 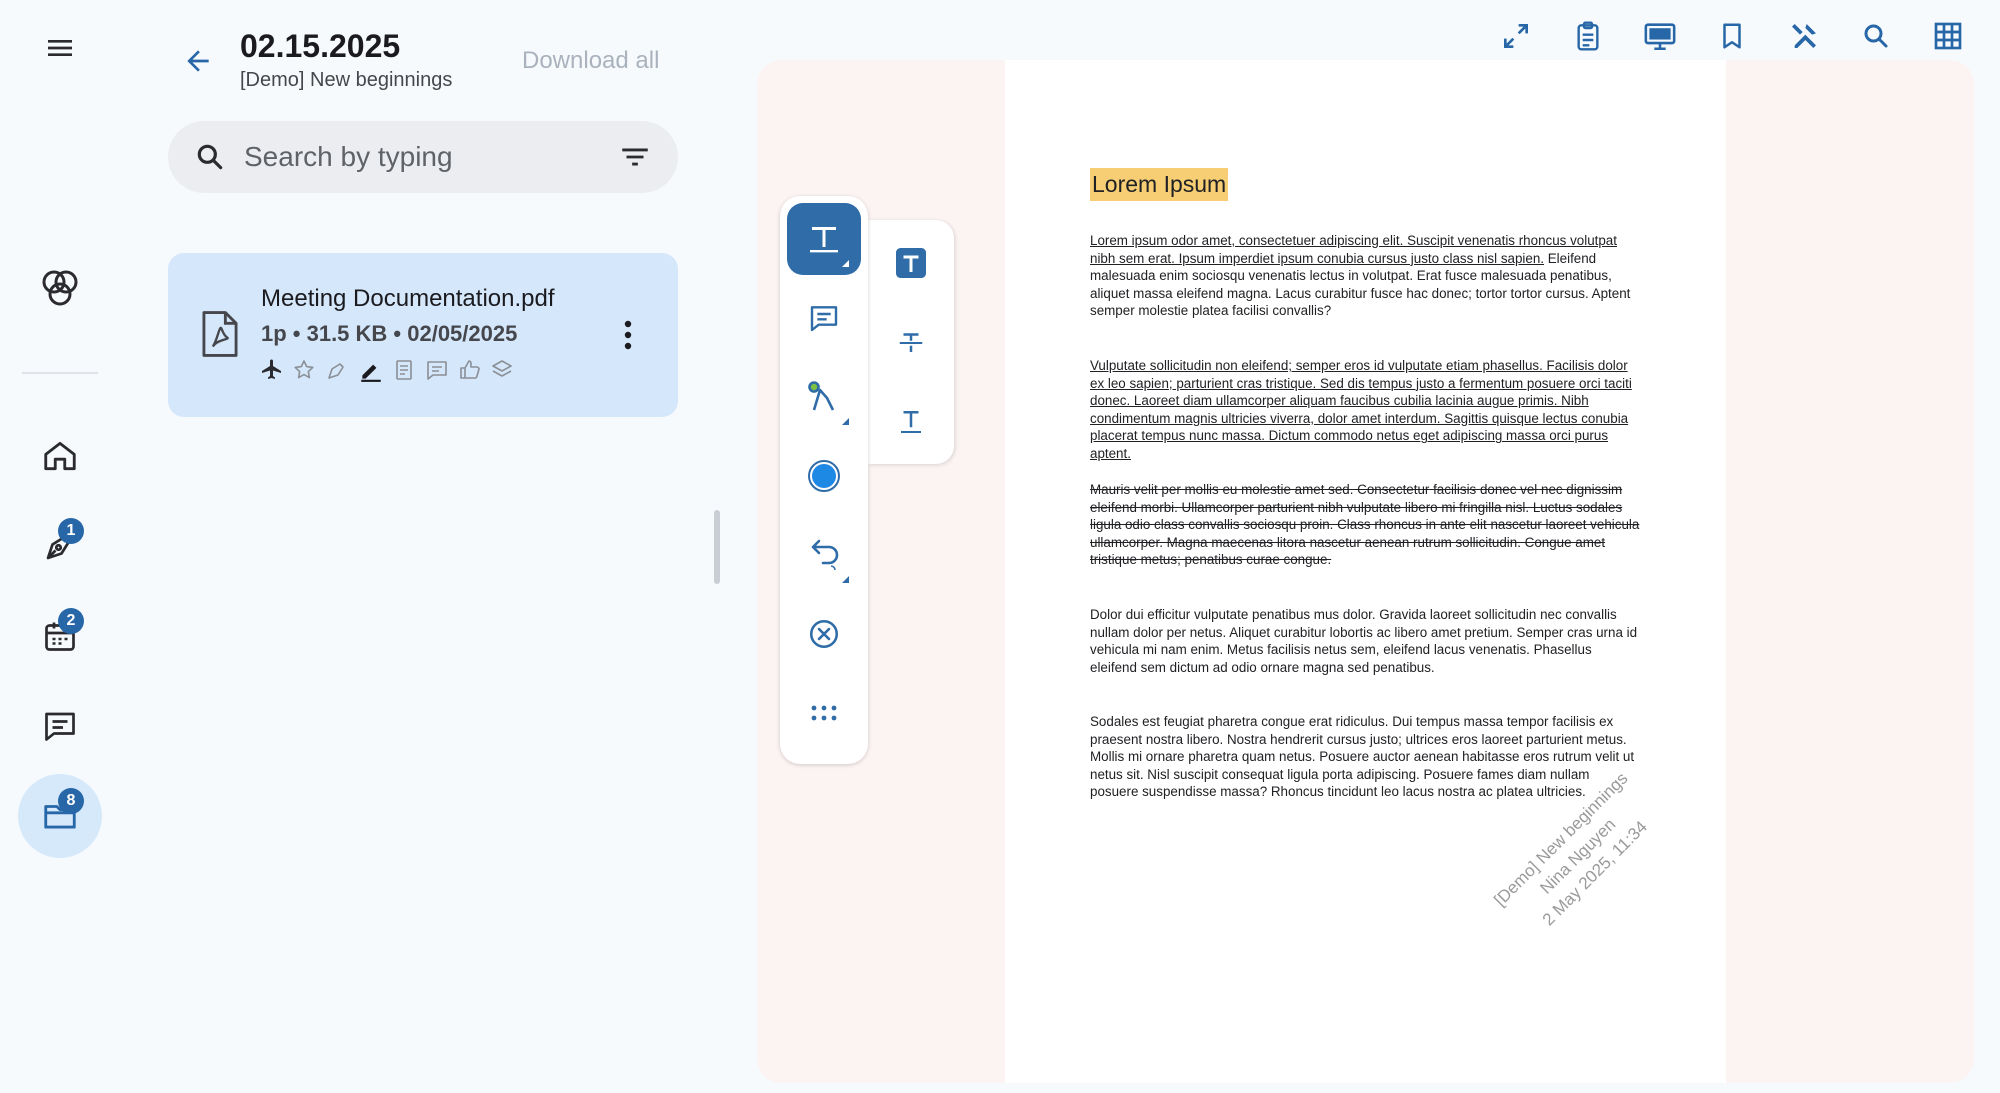 I want to click on expand-button, so click(x=1516, y=36).